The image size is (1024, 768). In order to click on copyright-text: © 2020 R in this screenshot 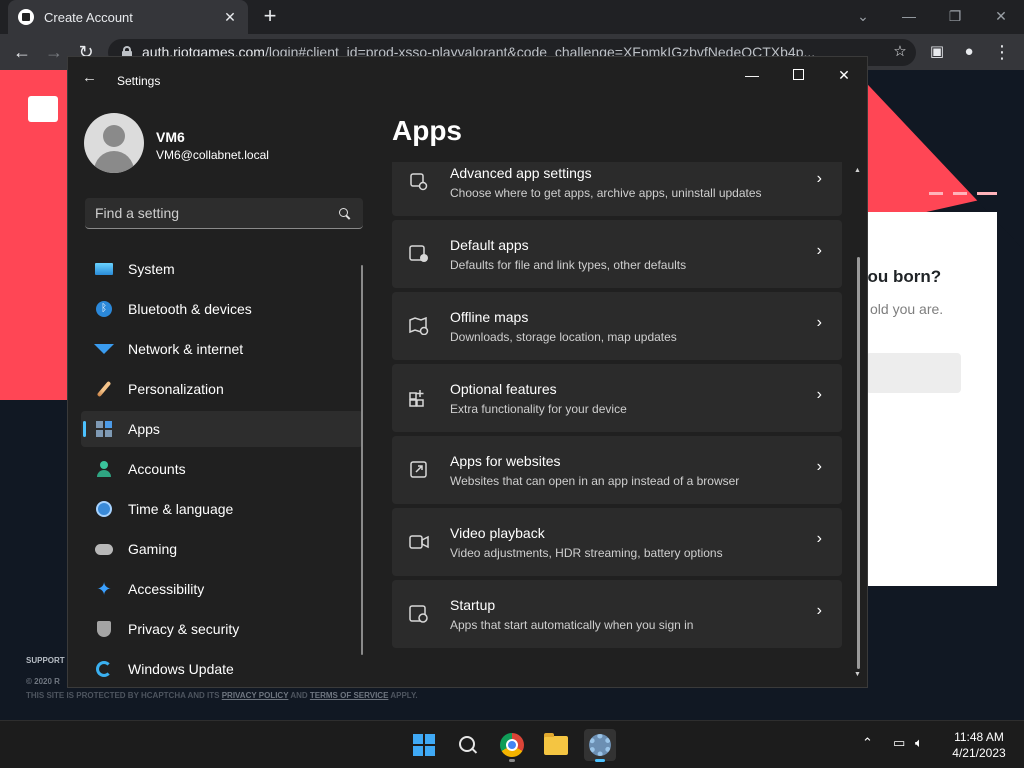, I will do `click(43, 681)`.